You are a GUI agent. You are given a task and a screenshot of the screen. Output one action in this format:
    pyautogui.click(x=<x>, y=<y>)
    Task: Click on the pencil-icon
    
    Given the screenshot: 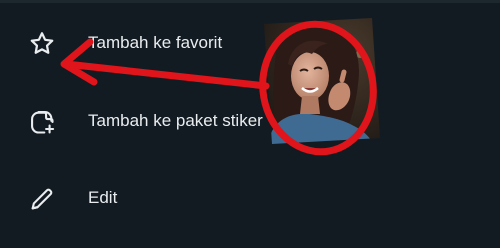 What is the action you would take?
    pyautogui.click(x=42, y=199)
    